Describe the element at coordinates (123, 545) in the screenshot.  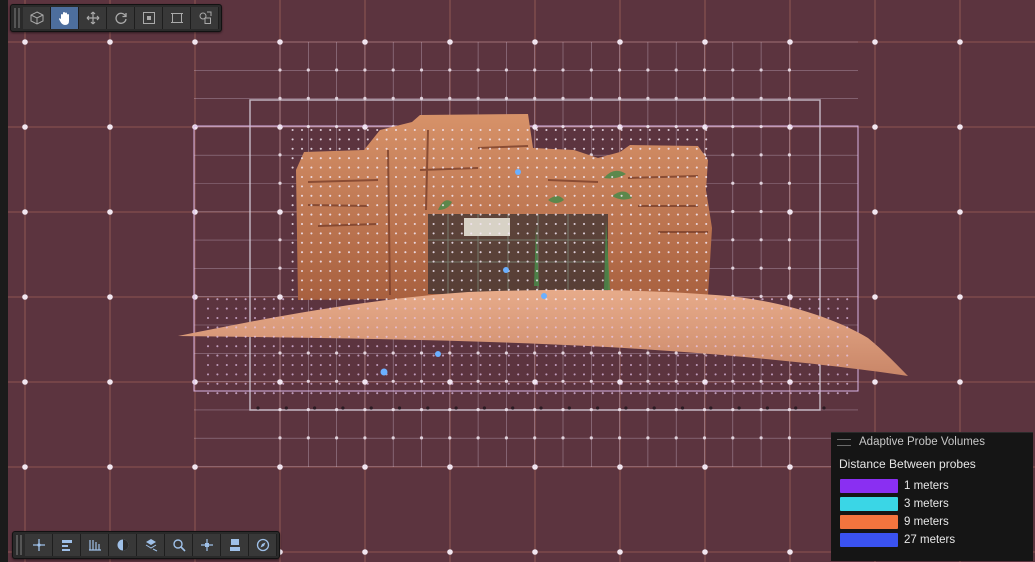
I see `lighting-icon` at that location.